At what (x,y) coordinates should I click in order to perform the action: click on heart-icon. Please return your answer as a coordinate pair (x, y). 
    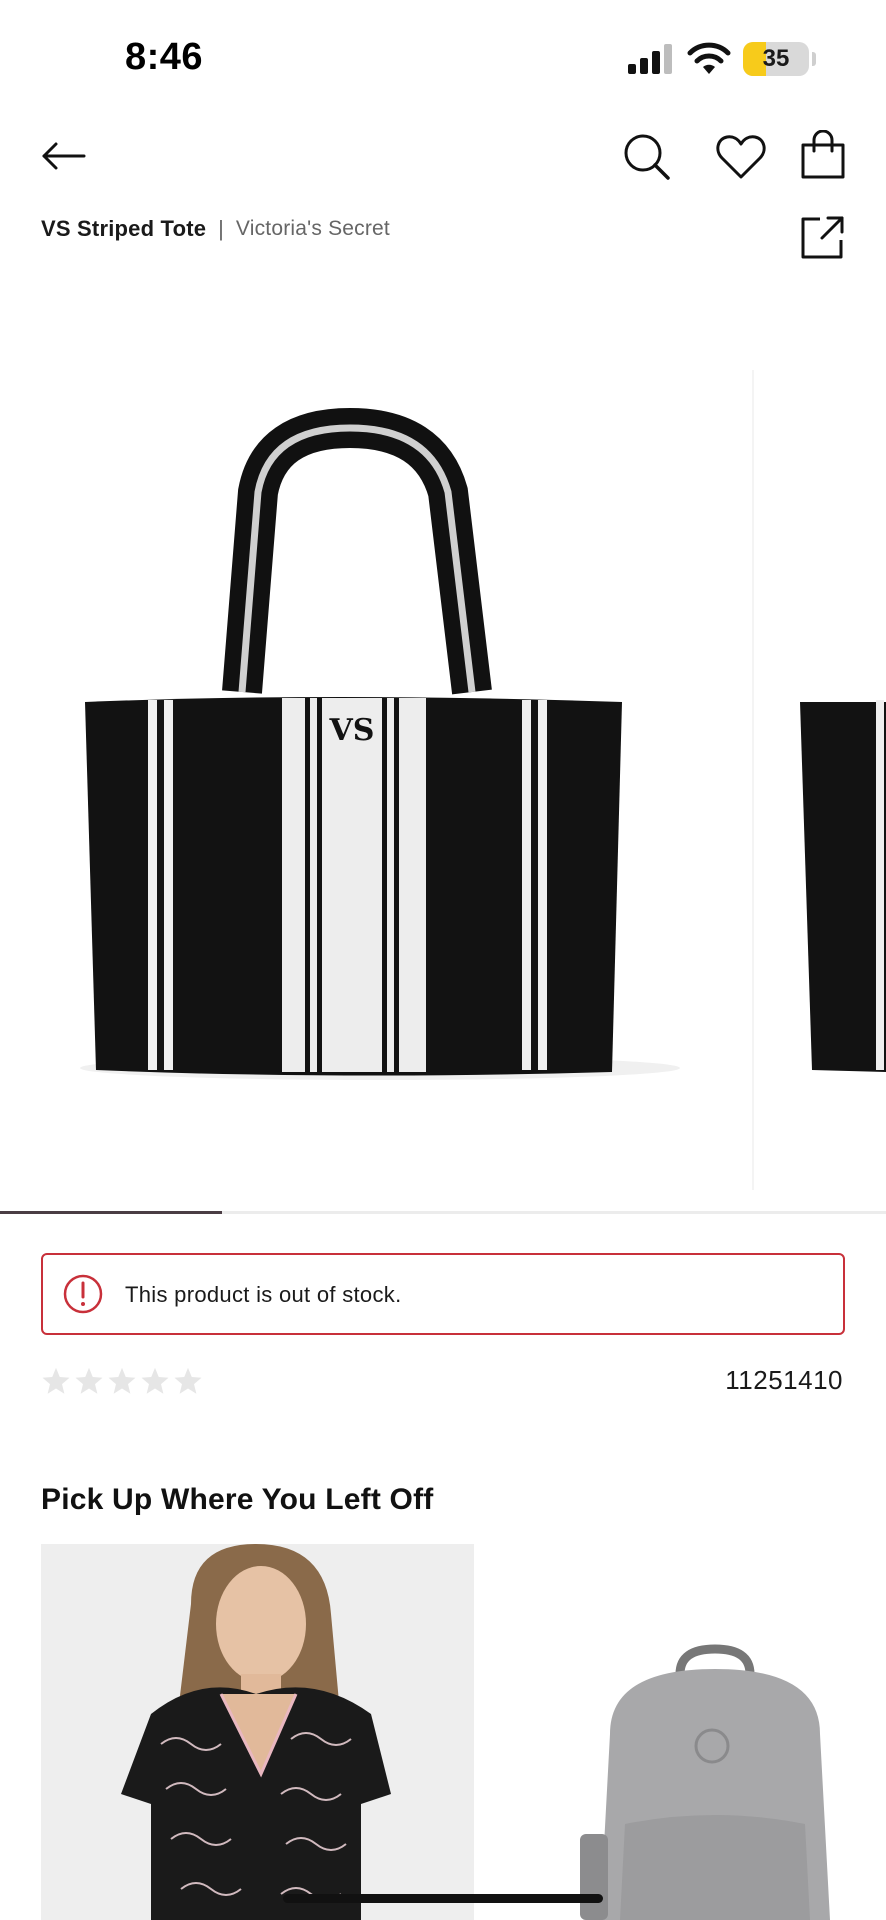
    Looking at the image, I should click on (741, 157).